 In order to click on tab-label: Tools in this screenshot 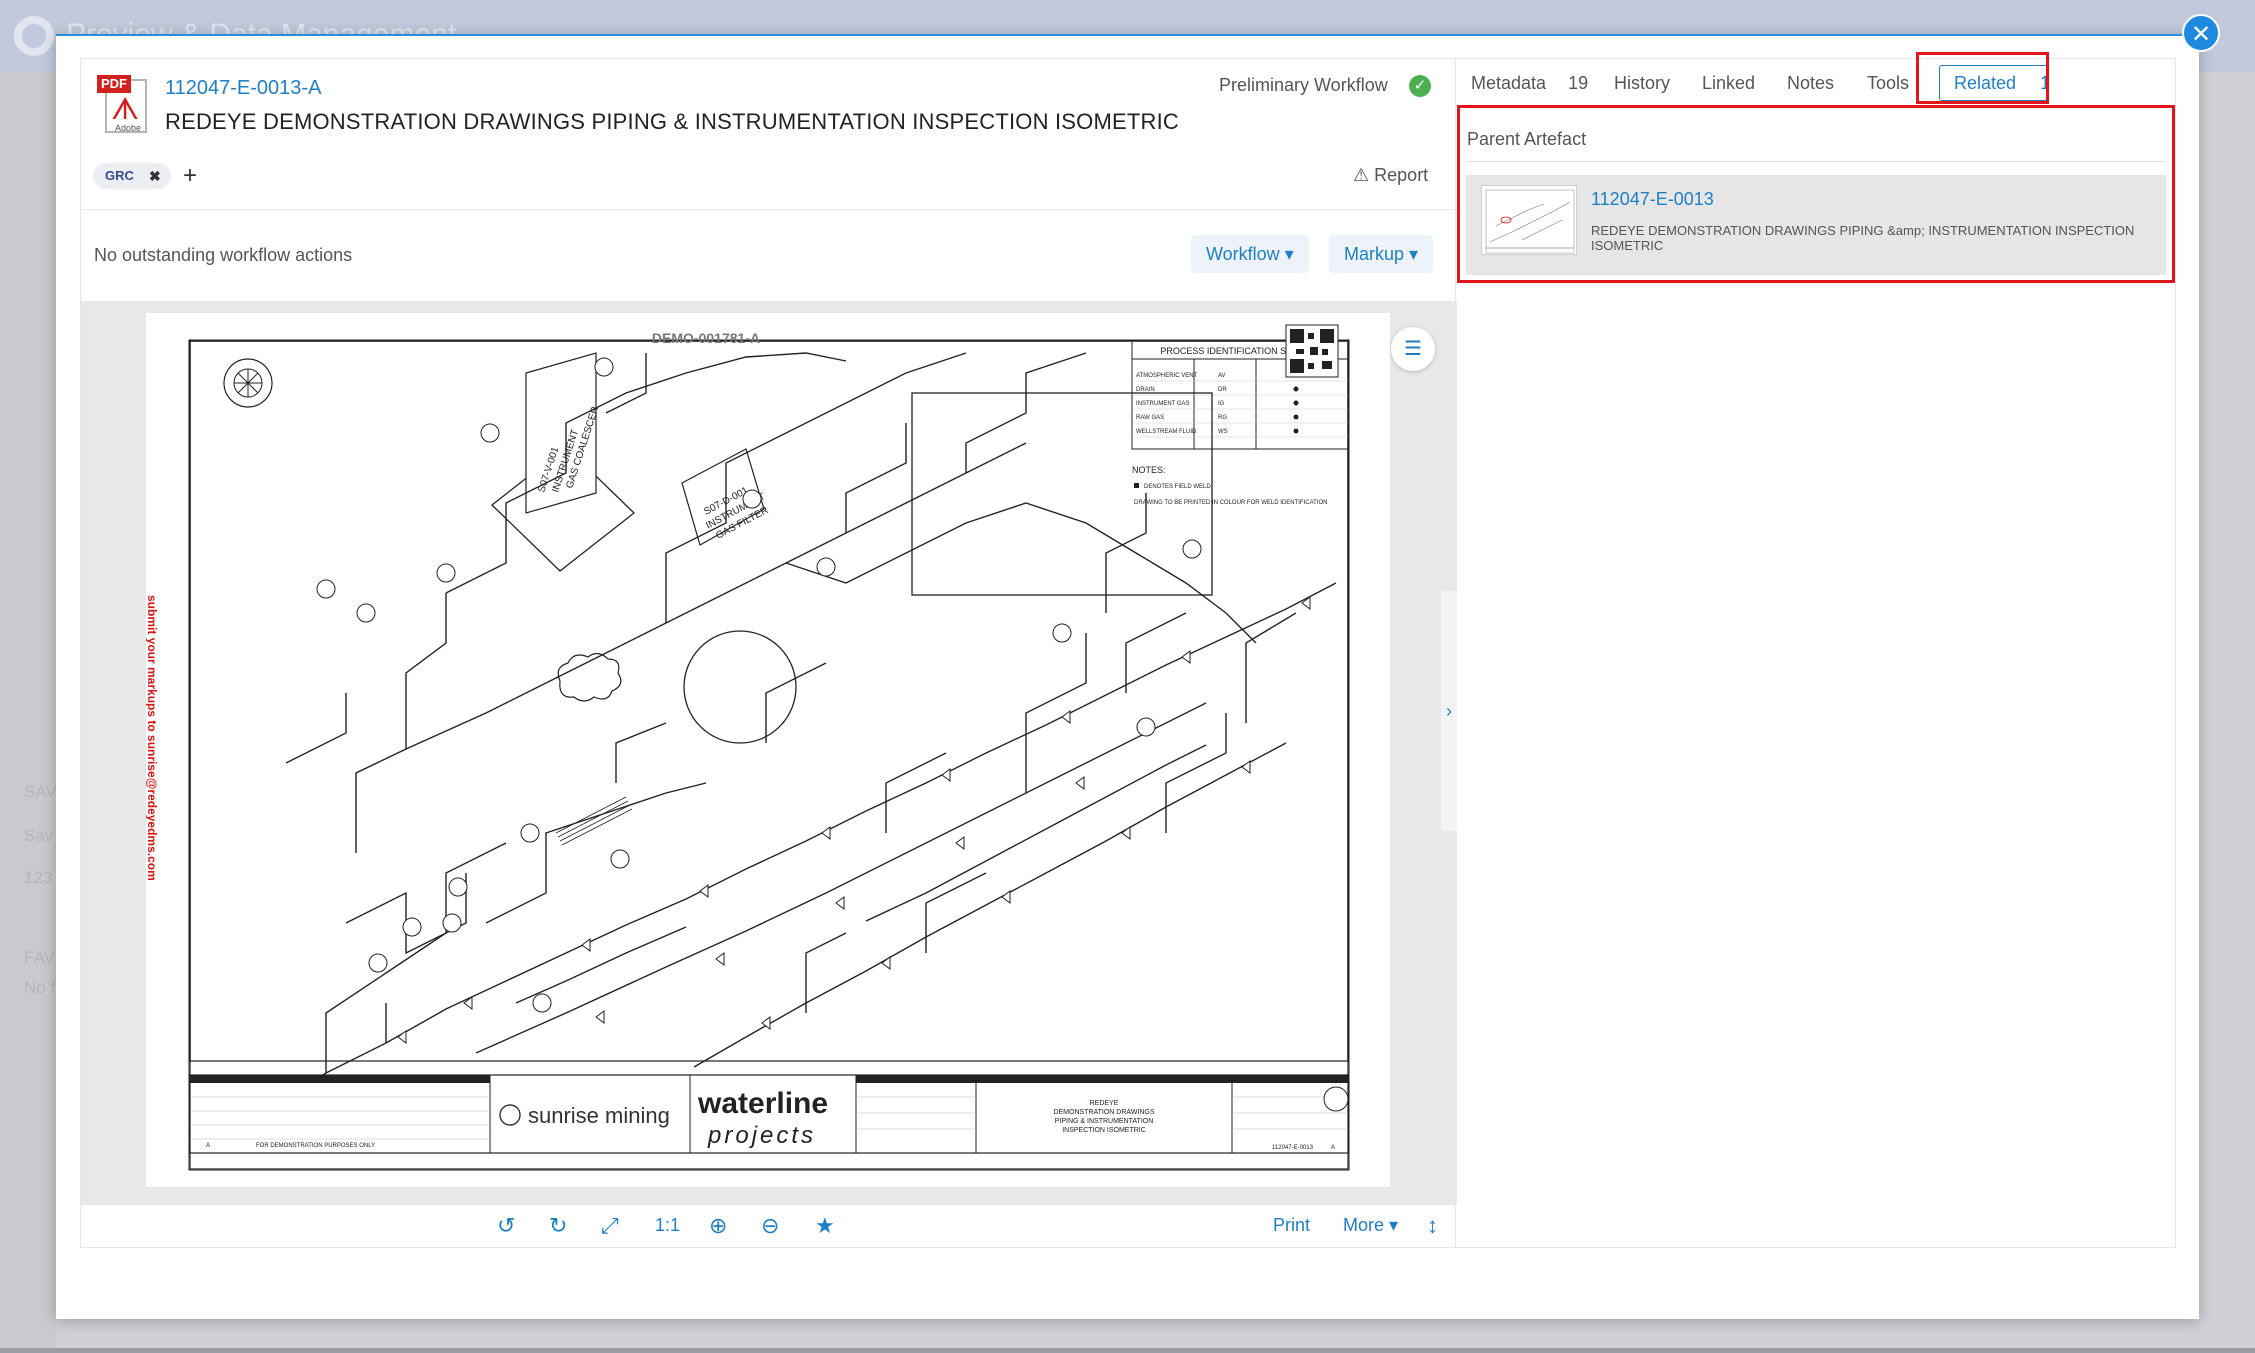, I will do `click(1888, 83)`.